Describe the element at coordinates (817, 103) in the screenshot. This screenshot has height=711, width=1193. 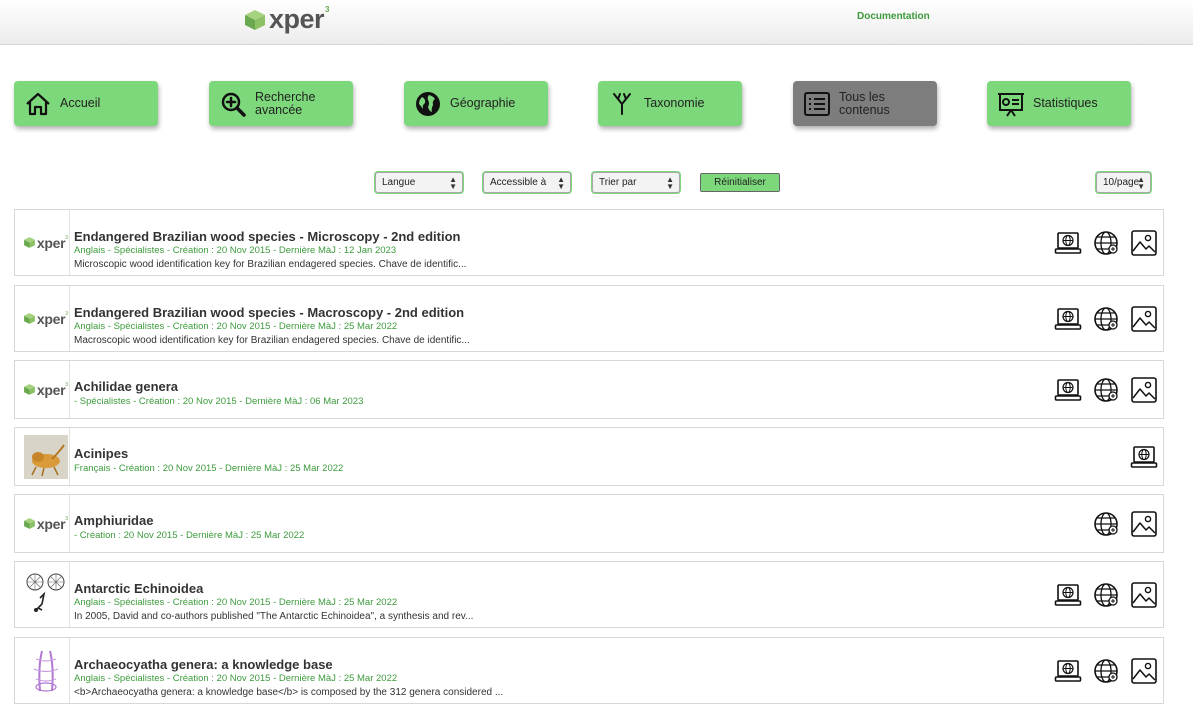
I see `list-icon` at that location.